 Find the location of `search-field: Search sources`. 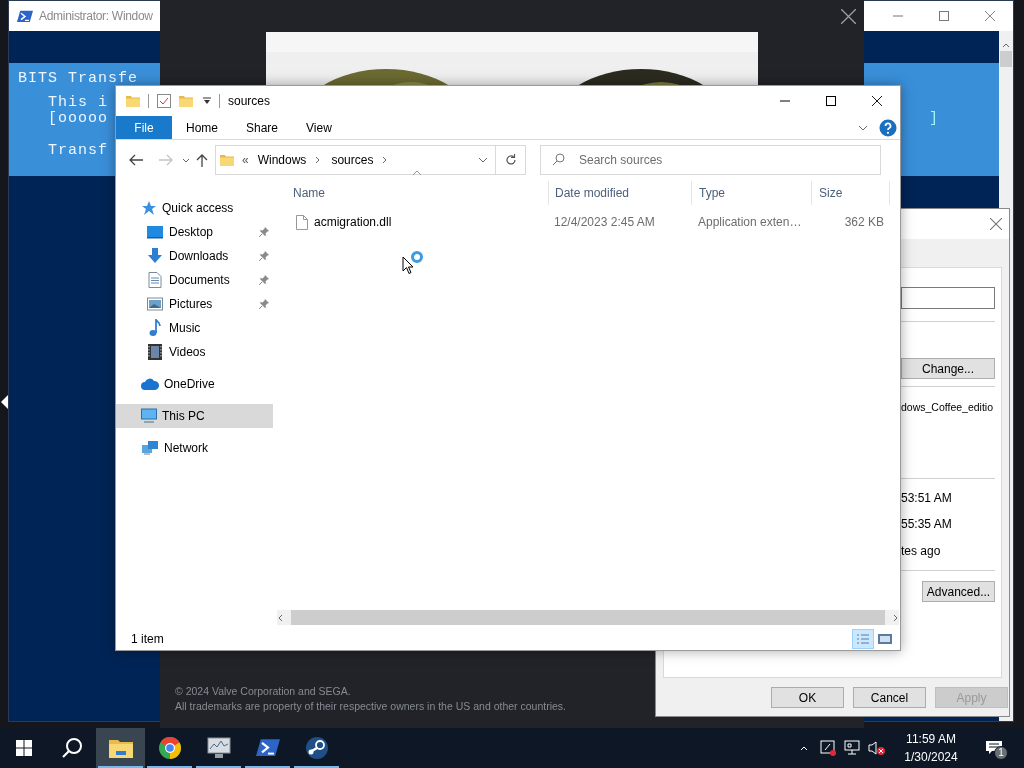

search-field: Search sources is located at coordinates (710, 160).